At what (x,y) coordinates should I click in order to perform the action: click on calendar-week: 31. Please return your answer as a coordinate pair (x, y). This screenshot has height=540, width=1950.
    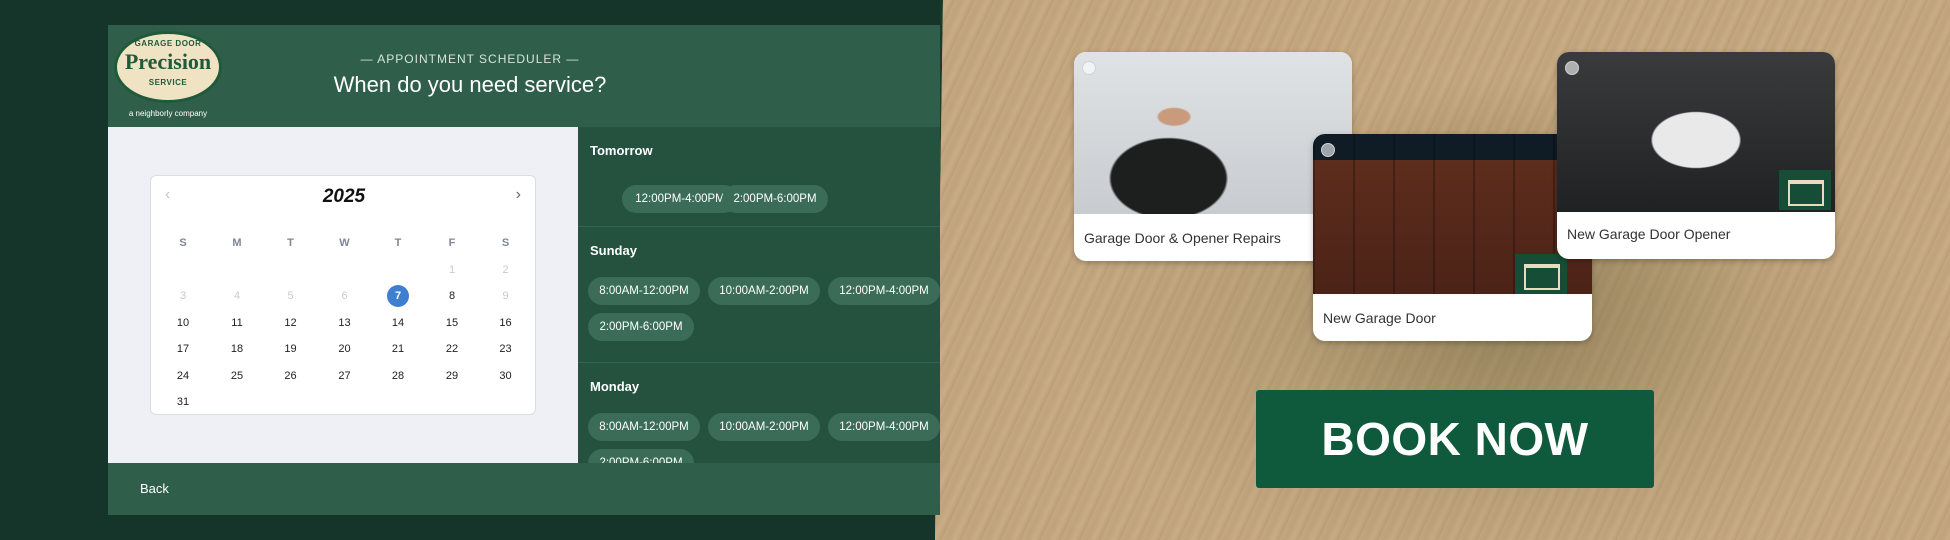
    Looking at the image, I should click on (344, 404).